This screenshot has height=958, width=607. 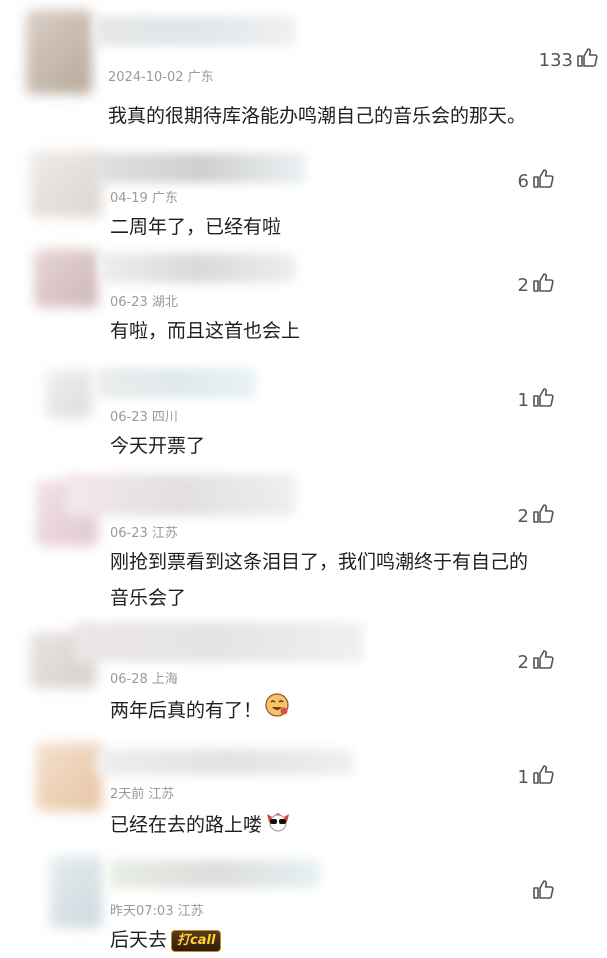 I want to click on comment-text: 刚抢到票看到这条泪目了，我们鸣潮终于有自己的音乐会了, so click(x=319, y=580).